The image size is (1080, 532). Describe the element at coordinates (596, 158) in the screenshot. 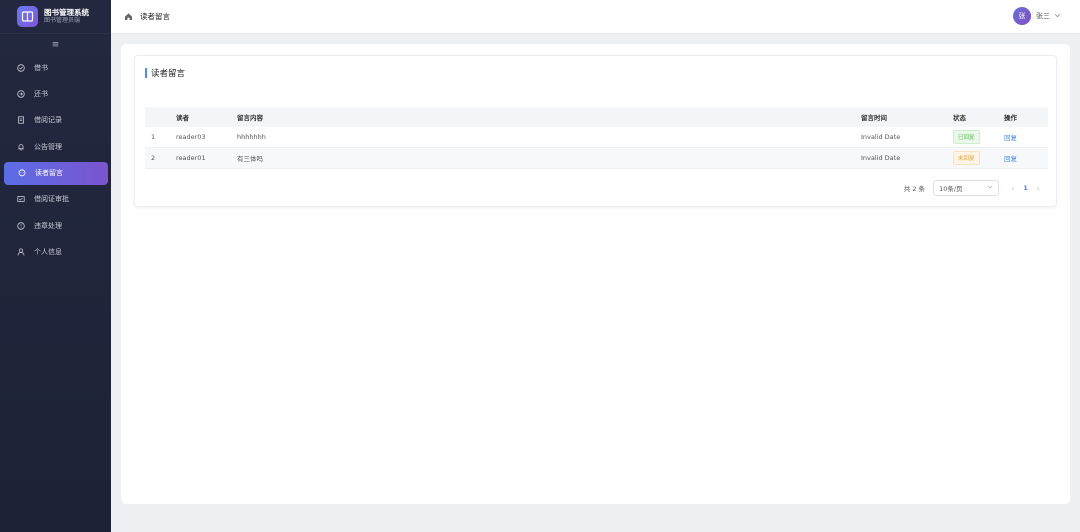

I see `table-row: 2 reader01 有三体吗 Invalid Date 未回复 回复` at that location.